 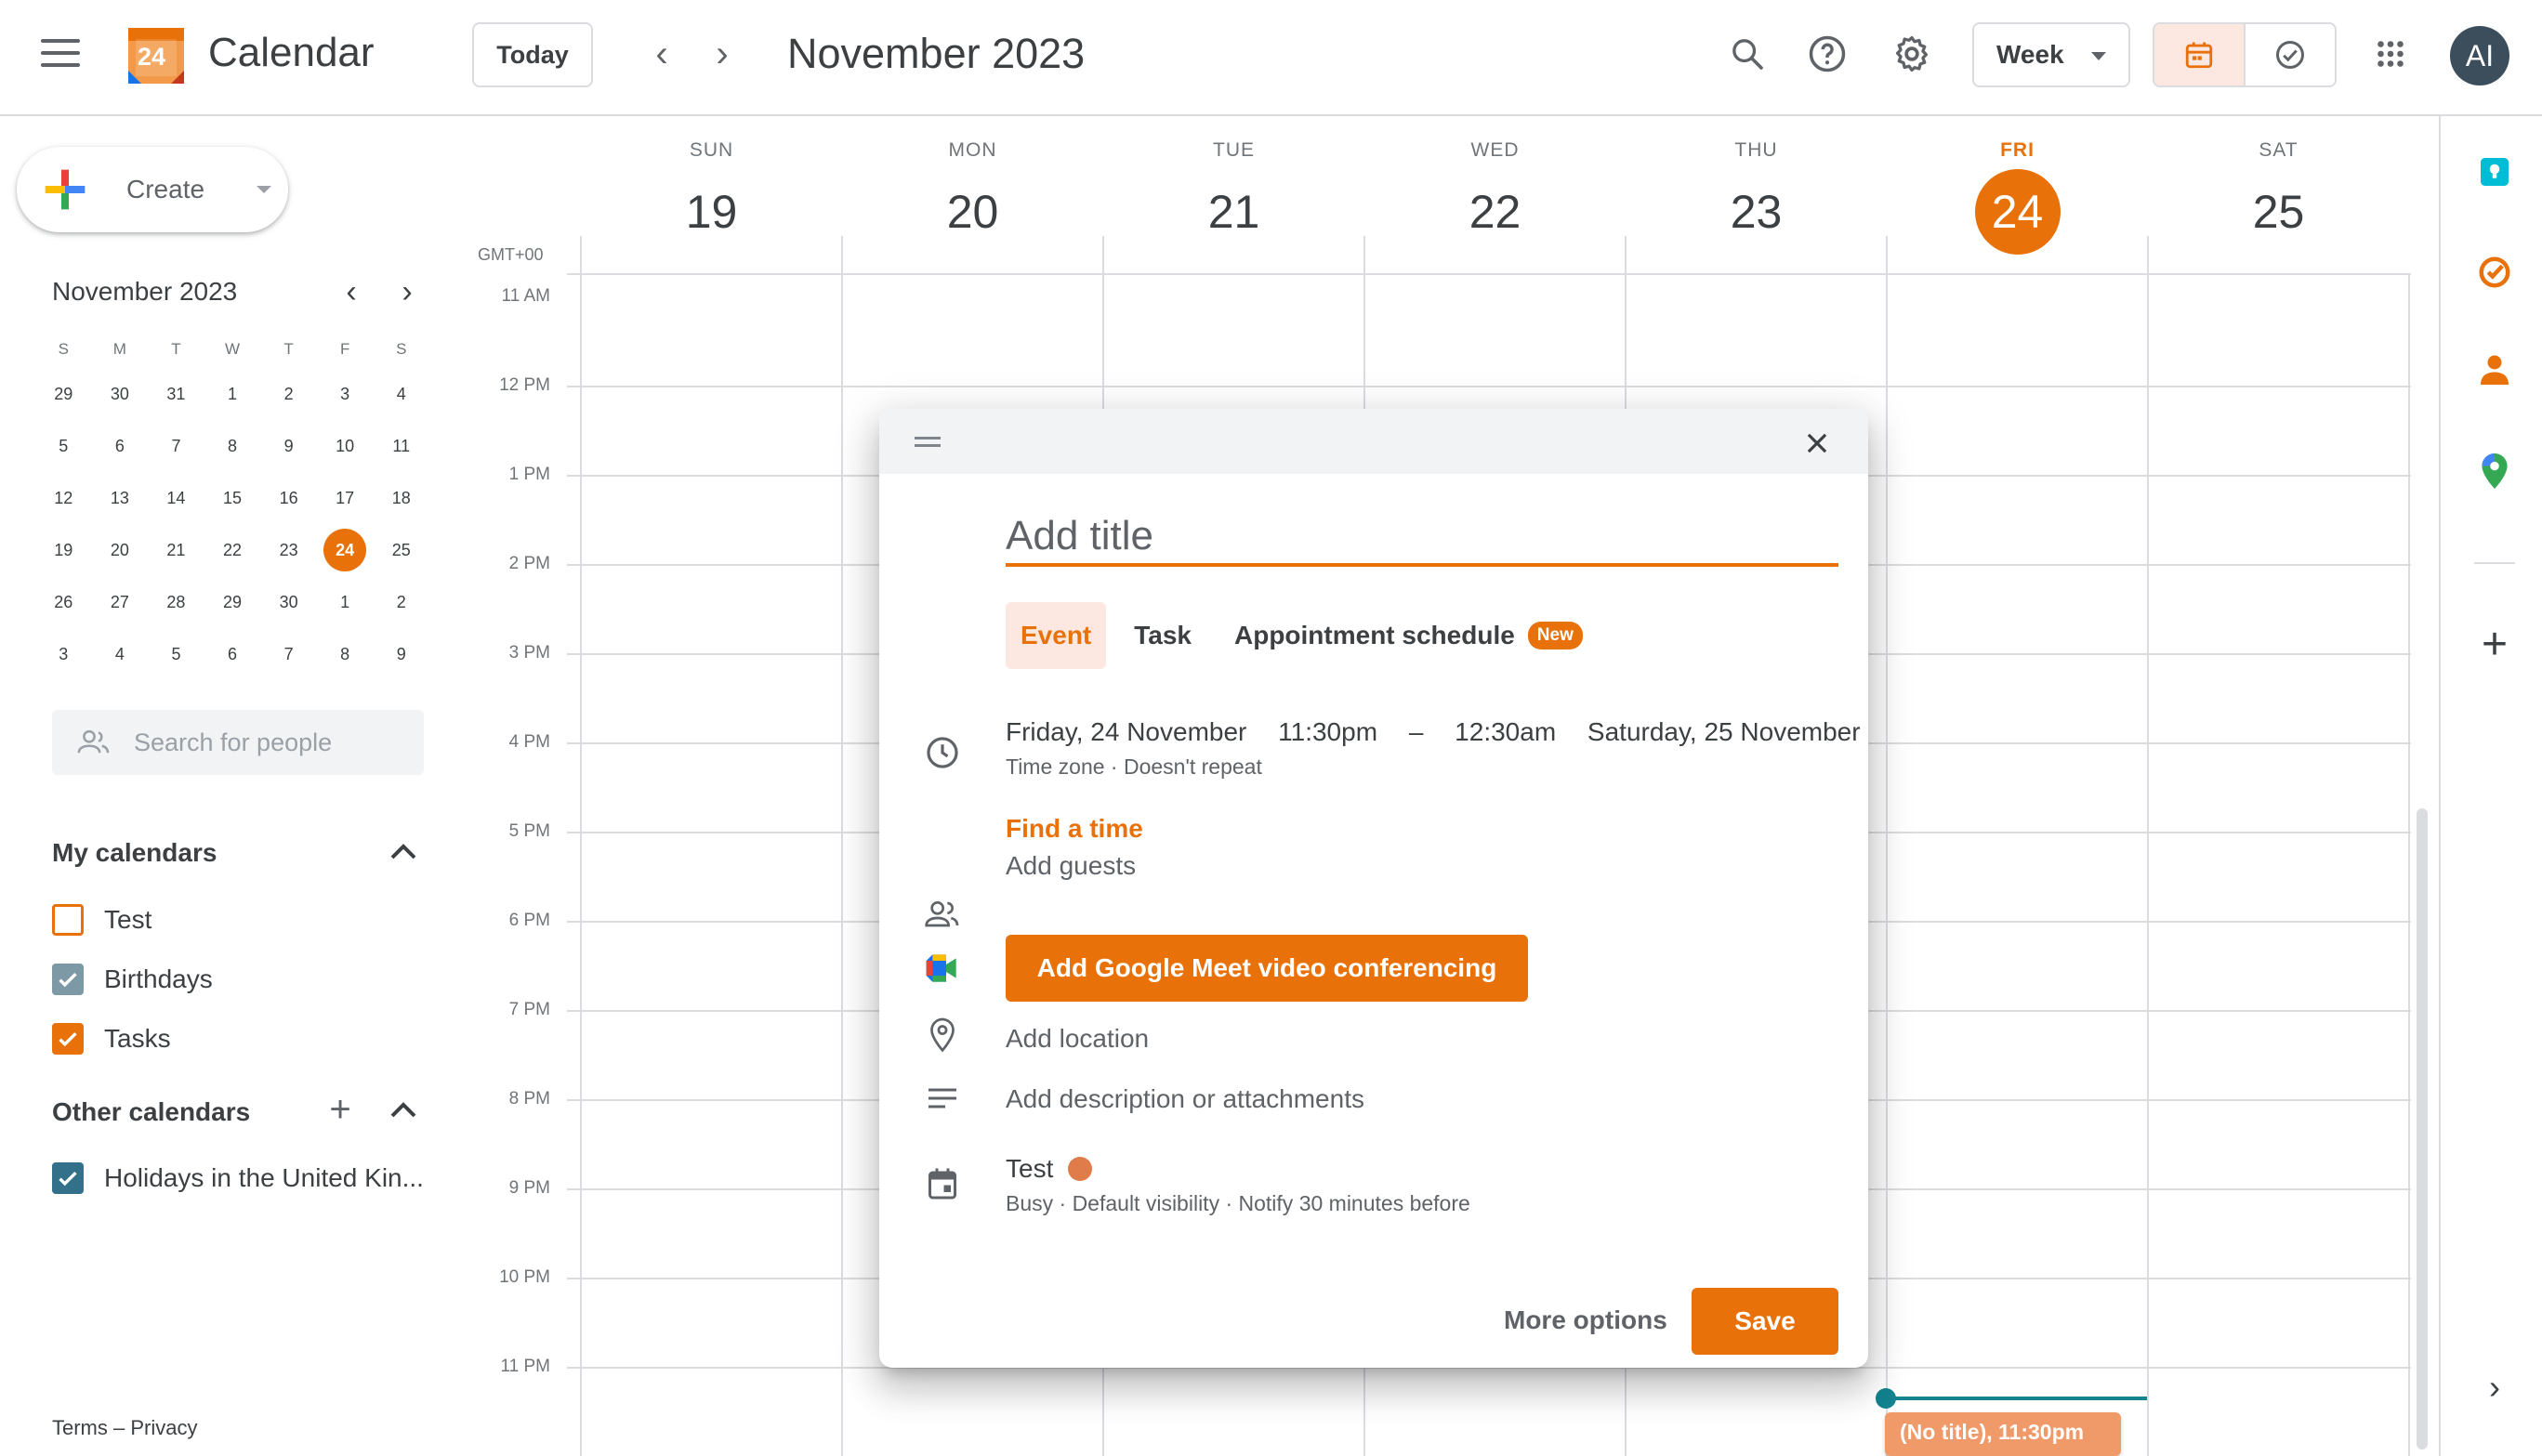 What do you see at coordinates (1765, 1321) in the screenshot?
I see `save-button: Save` at bounding box center [1765, 1321].